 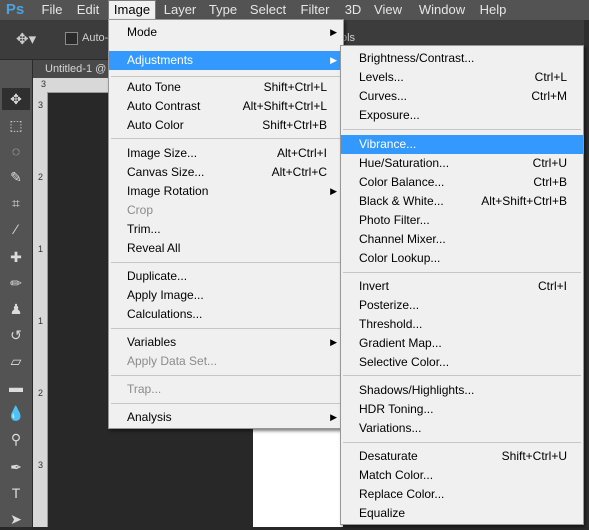 What do you see at coordinates (226, 60) in the screenshot?
I see `image-menu-adjustments: Adjustments ▶` at bounding box center [226, 60].